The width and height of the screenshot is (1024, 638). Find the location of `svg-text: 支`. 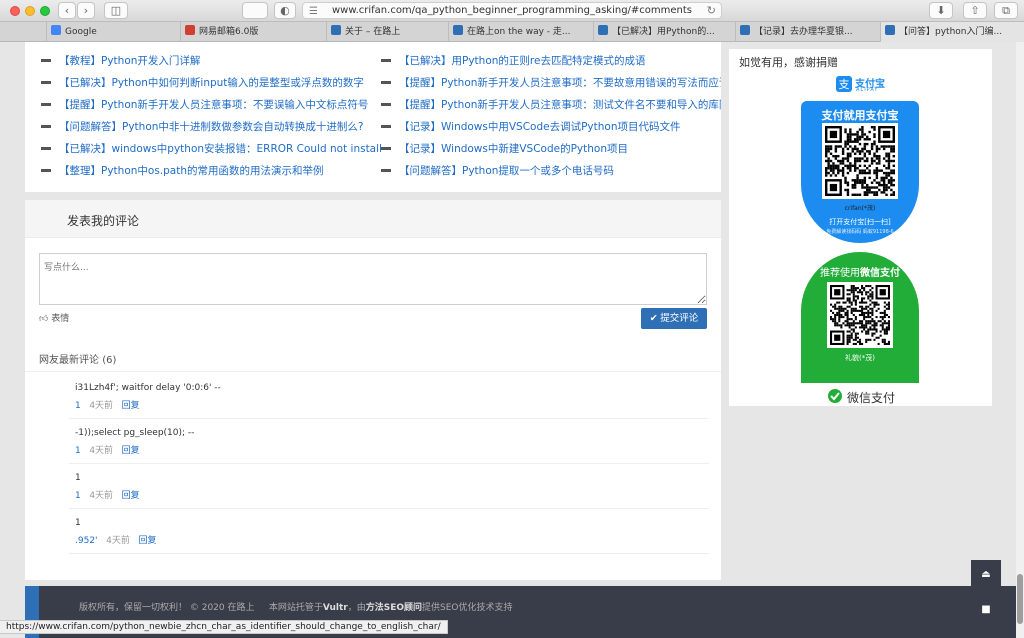

svg-text: 支 is located at coordinates (844, 84).